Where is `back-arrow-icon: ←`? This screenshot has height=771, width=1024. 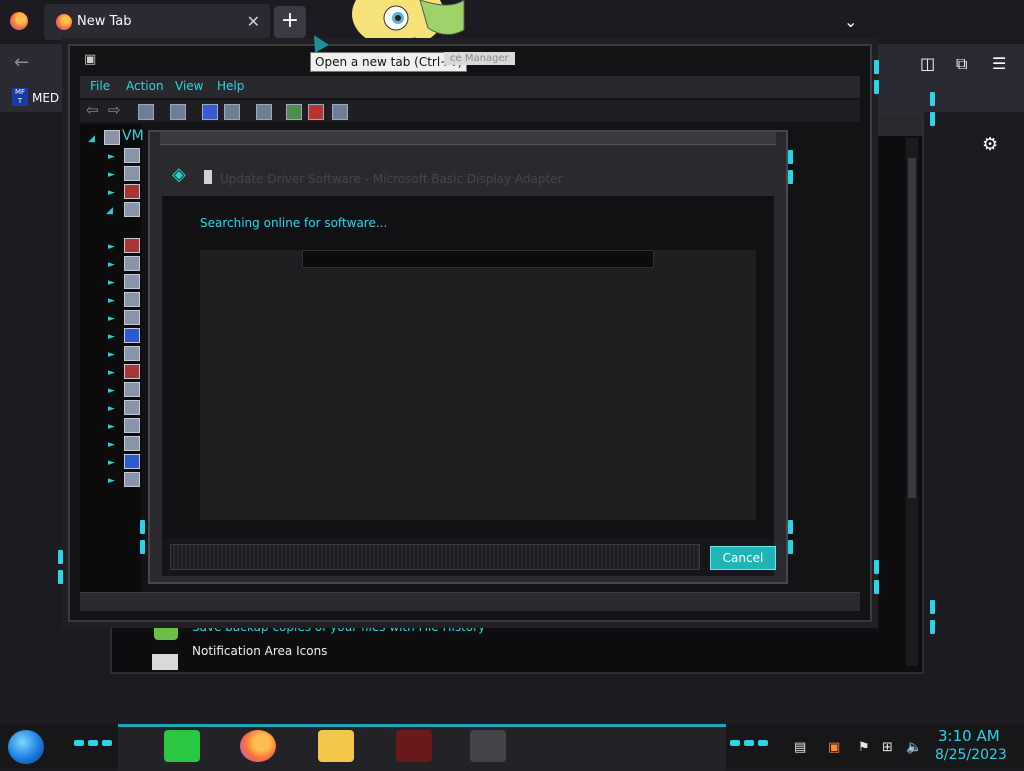 back-arrow-icon: ← is located at coordinates (21, 62).